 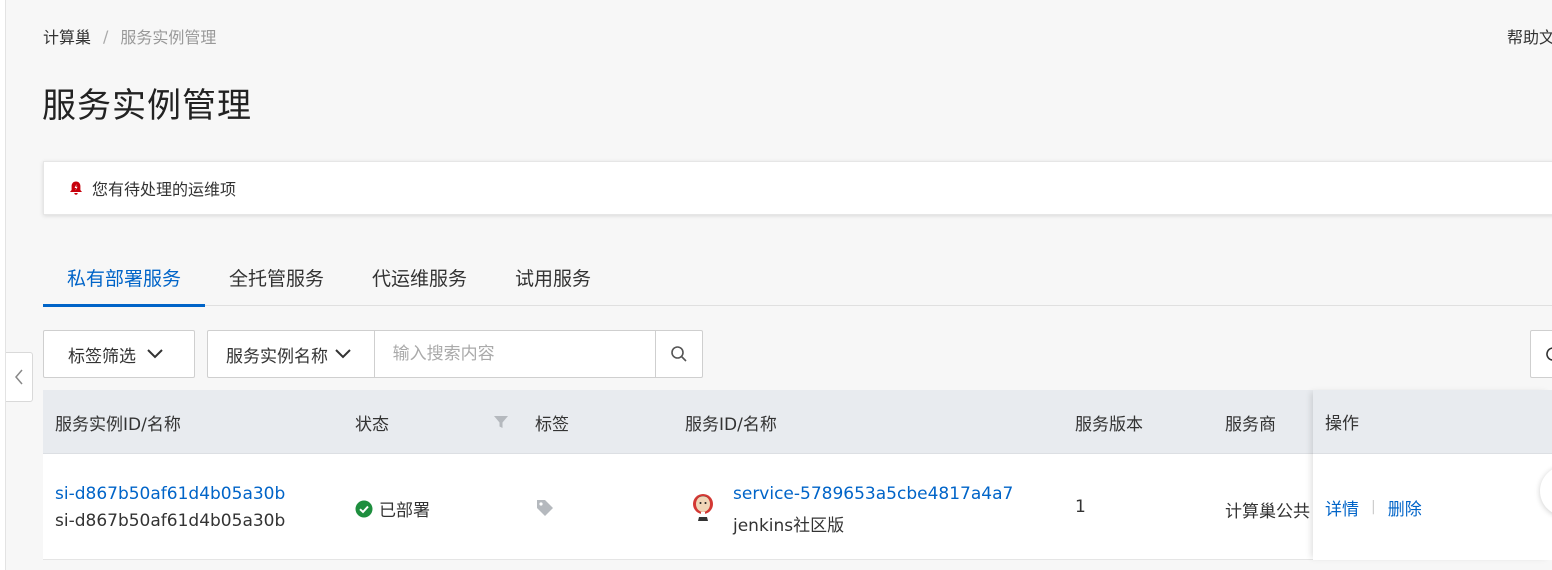 What do you see at coordinates (372, 424) in the screenshot?
I see `col-status: 状态` at bounding box center [372, 424].